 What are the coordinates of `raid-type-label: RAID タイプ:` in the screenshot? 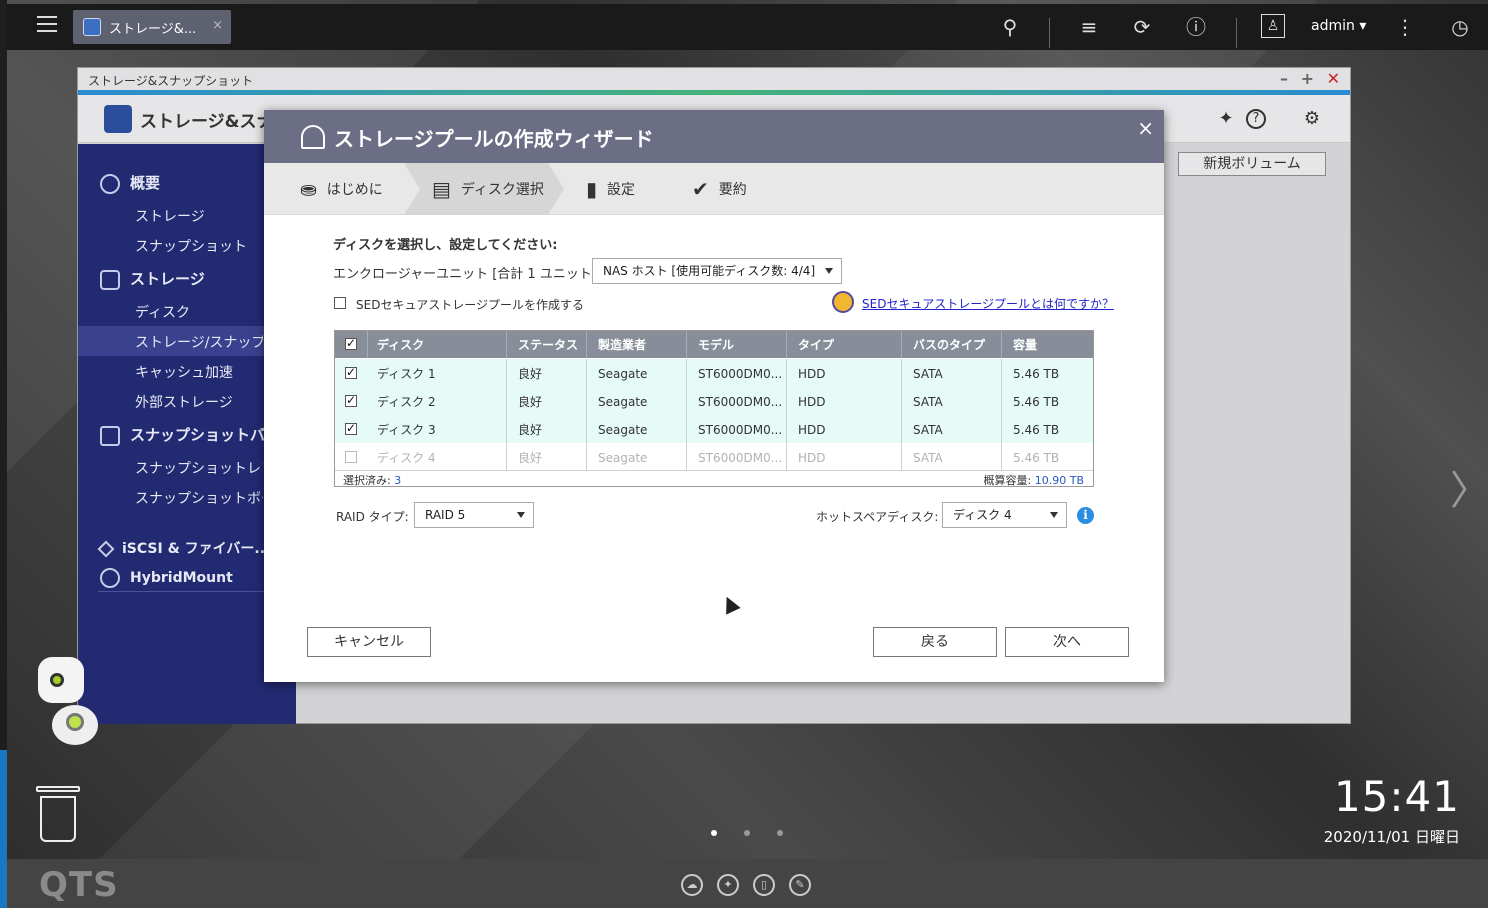 It's located at (372, 517).